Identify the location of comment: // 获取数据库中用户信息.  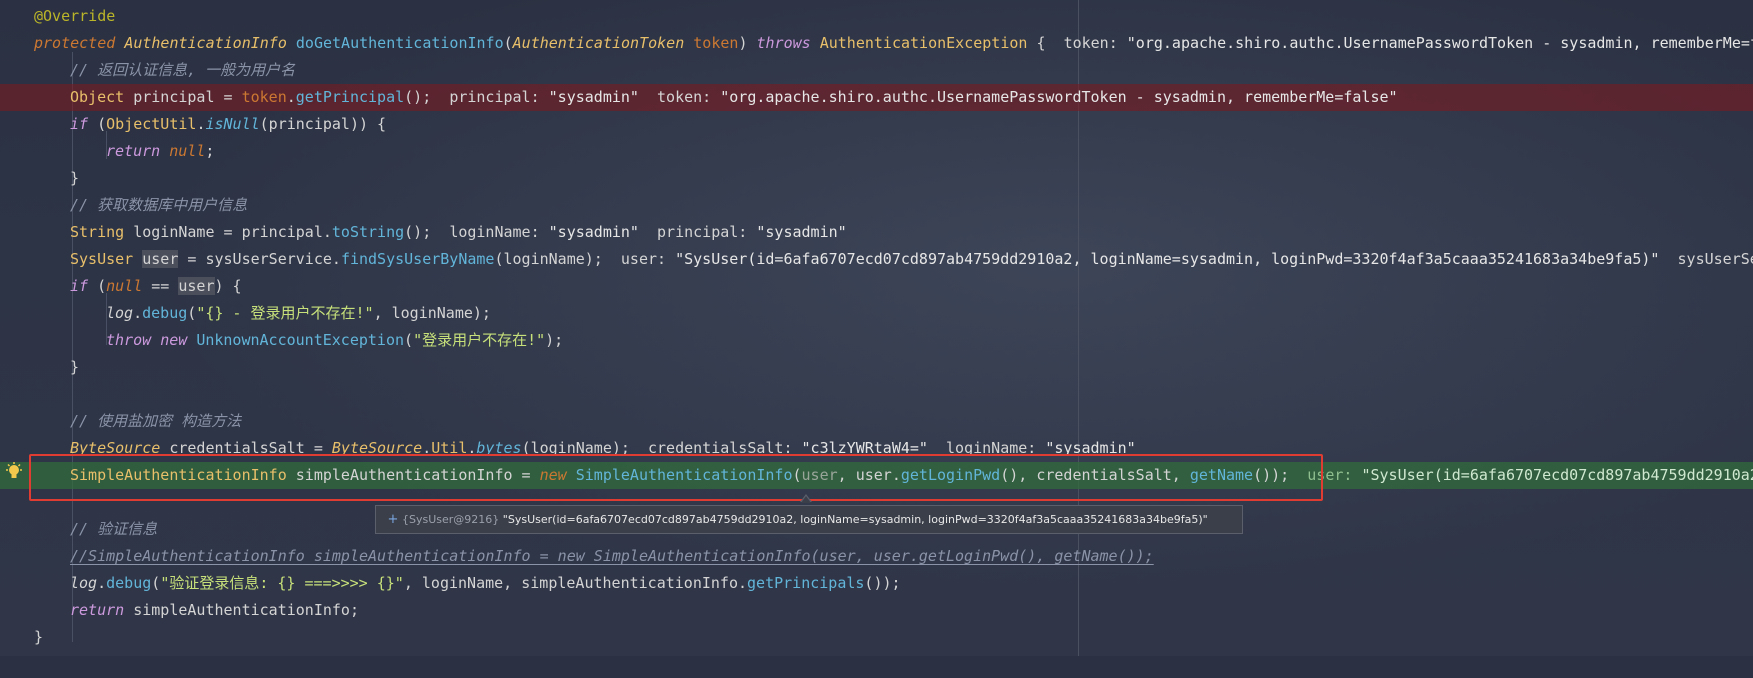
(159, 205).